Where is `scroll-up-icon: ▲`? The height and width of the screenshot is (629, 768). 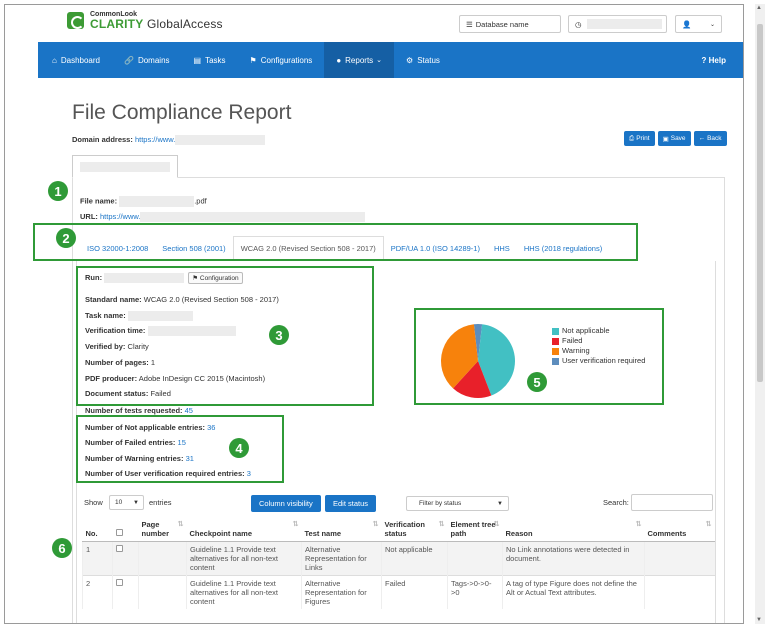
scroll-up-icon: ▲ is located at coordinates (759, 8).